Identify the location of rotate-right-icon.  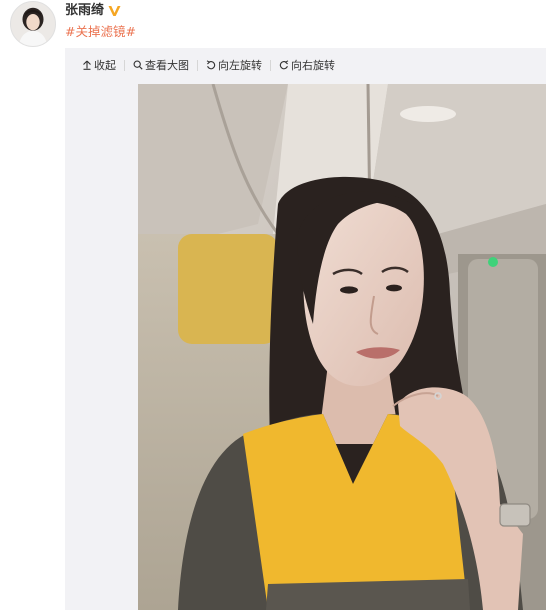
(284, 65).